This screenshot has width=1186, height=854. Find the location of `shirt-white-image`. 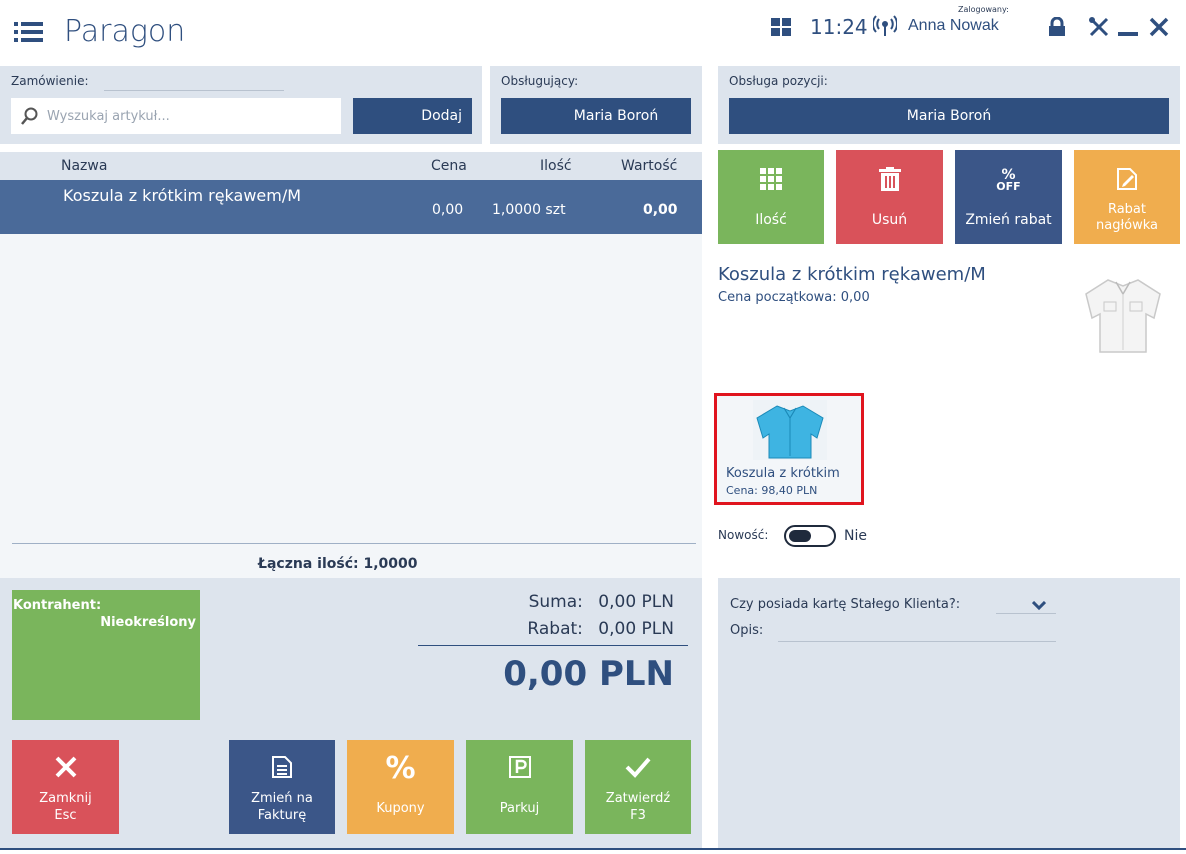

shirt-white-image is located at coordinates (1123, 315).